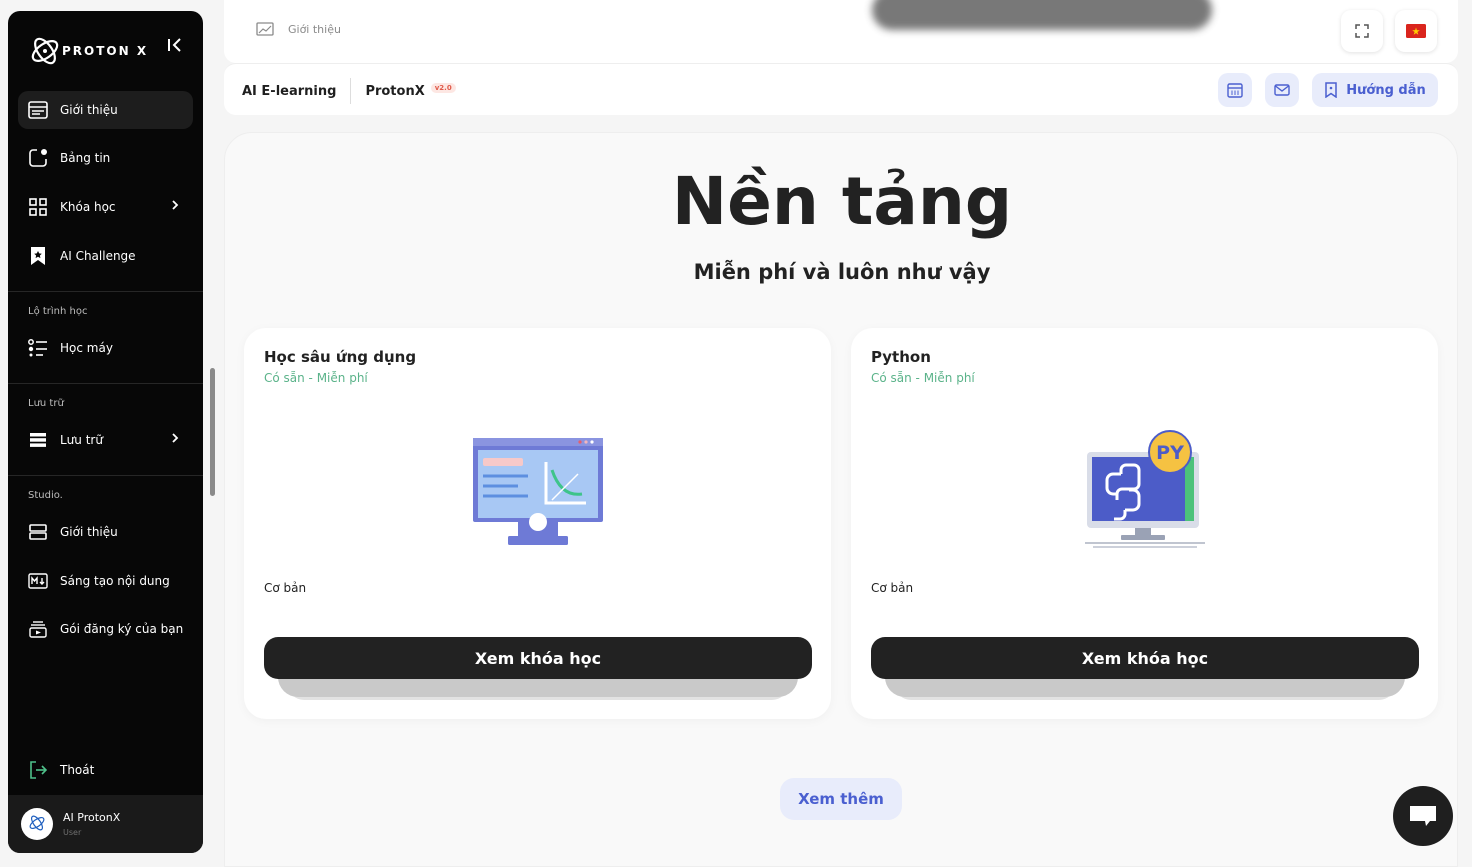 Image resolution: width=1472 pixels, height=867 pixels. What do you see at coordinates (105, 440) in the screenshot?
I see `sidebar-item-storage: Lưu trữ` at bounding box center [105, 440].